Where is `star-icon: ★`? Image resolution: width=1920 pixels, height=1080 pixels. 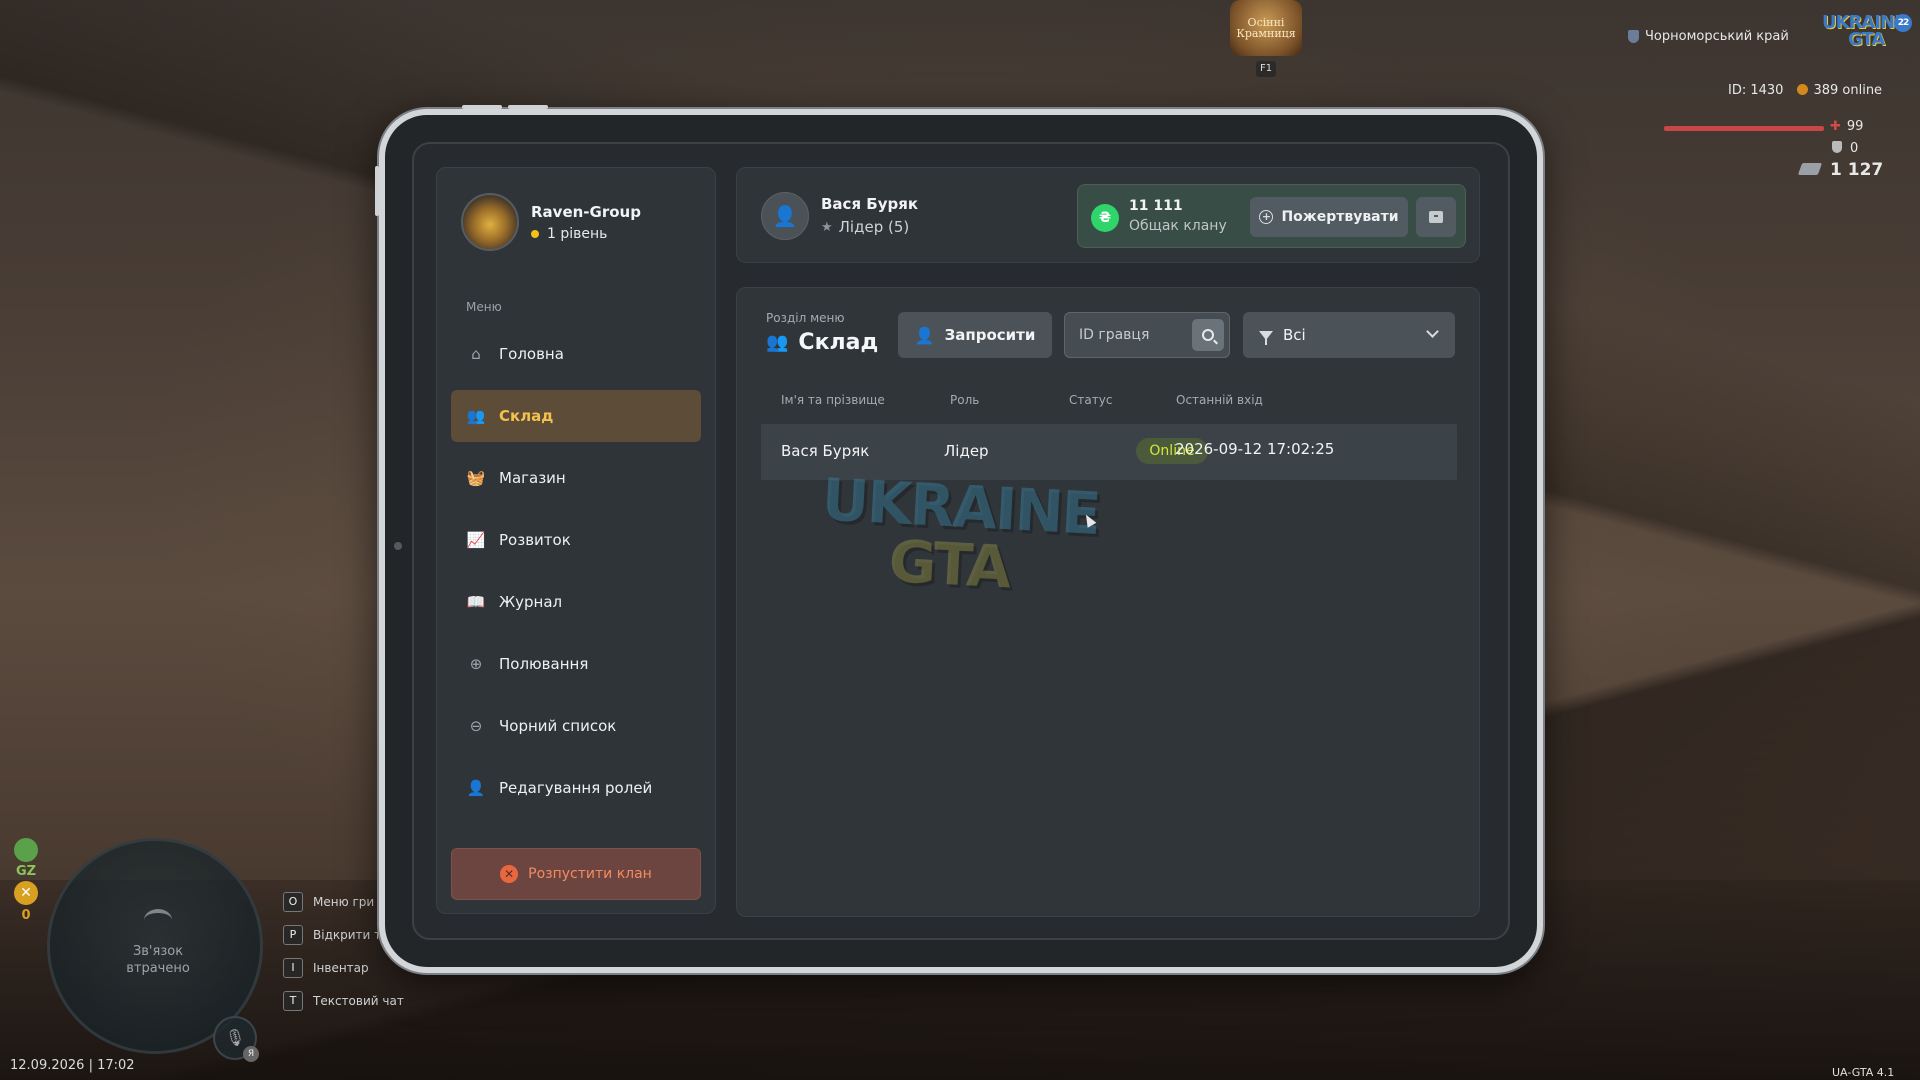 star-icon: ★ is located at coordinates (827, 227).